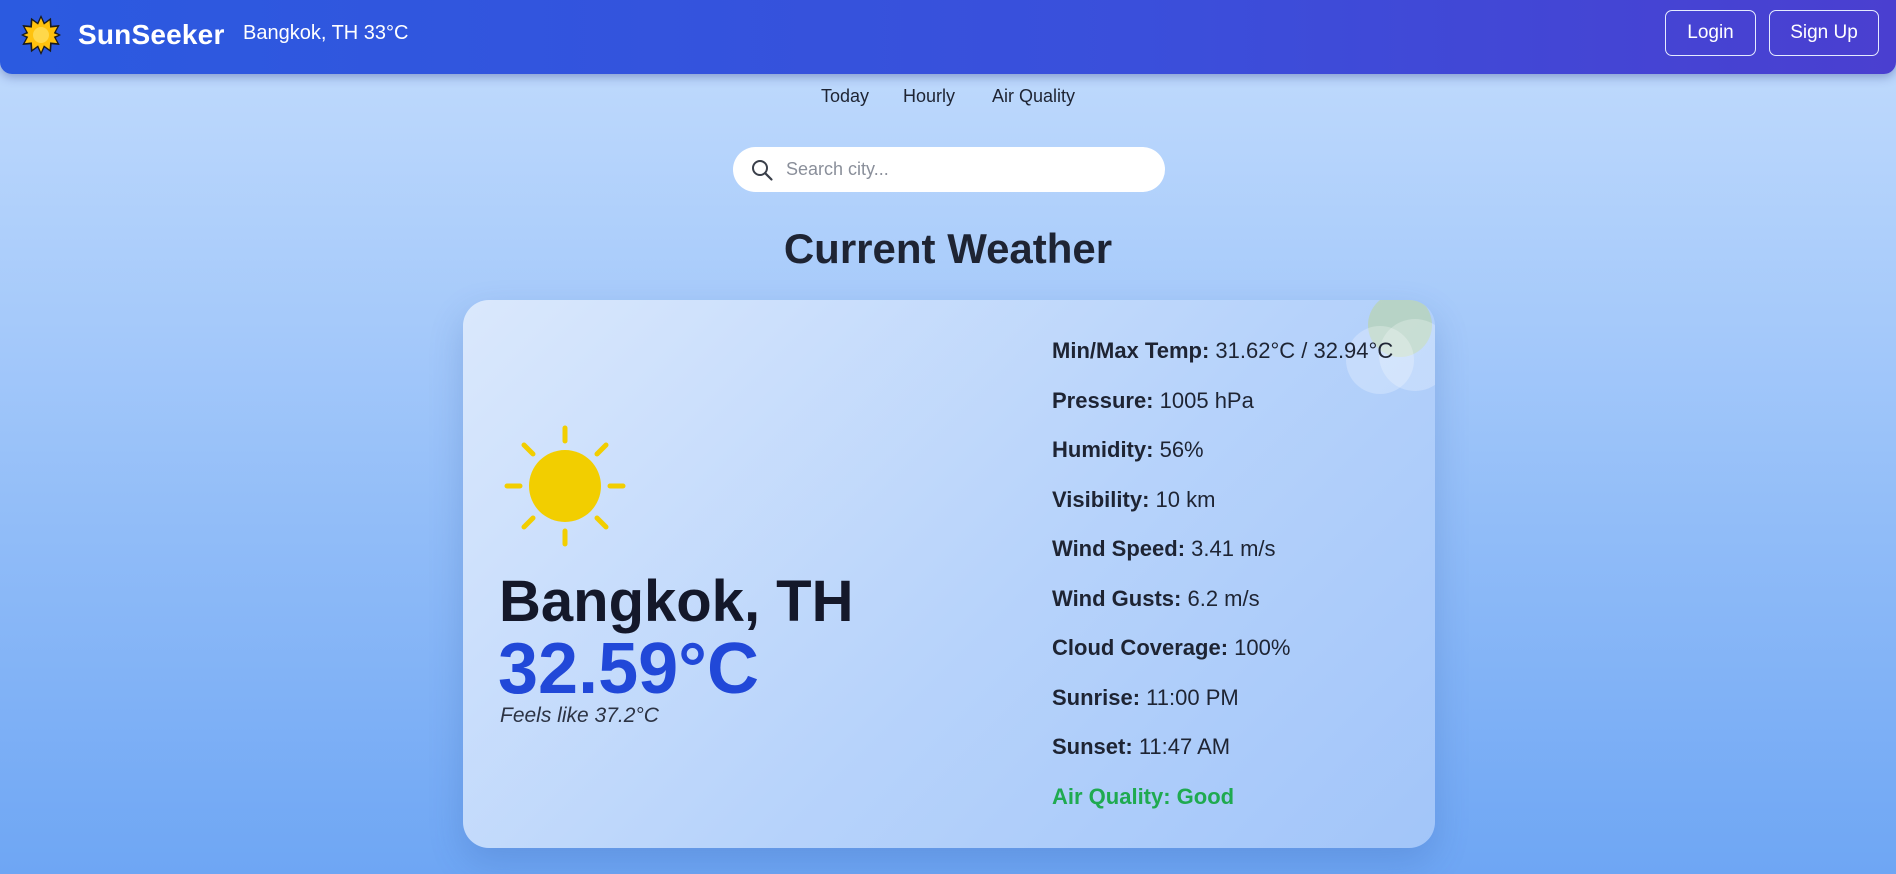 Image resolution: width=1896 pixels, height=874 pixels. What do you see at coordinates (1192, 697) in the screenshot?
I see `detail-value: 11:00 PM` at bounding box center [1192, 697].